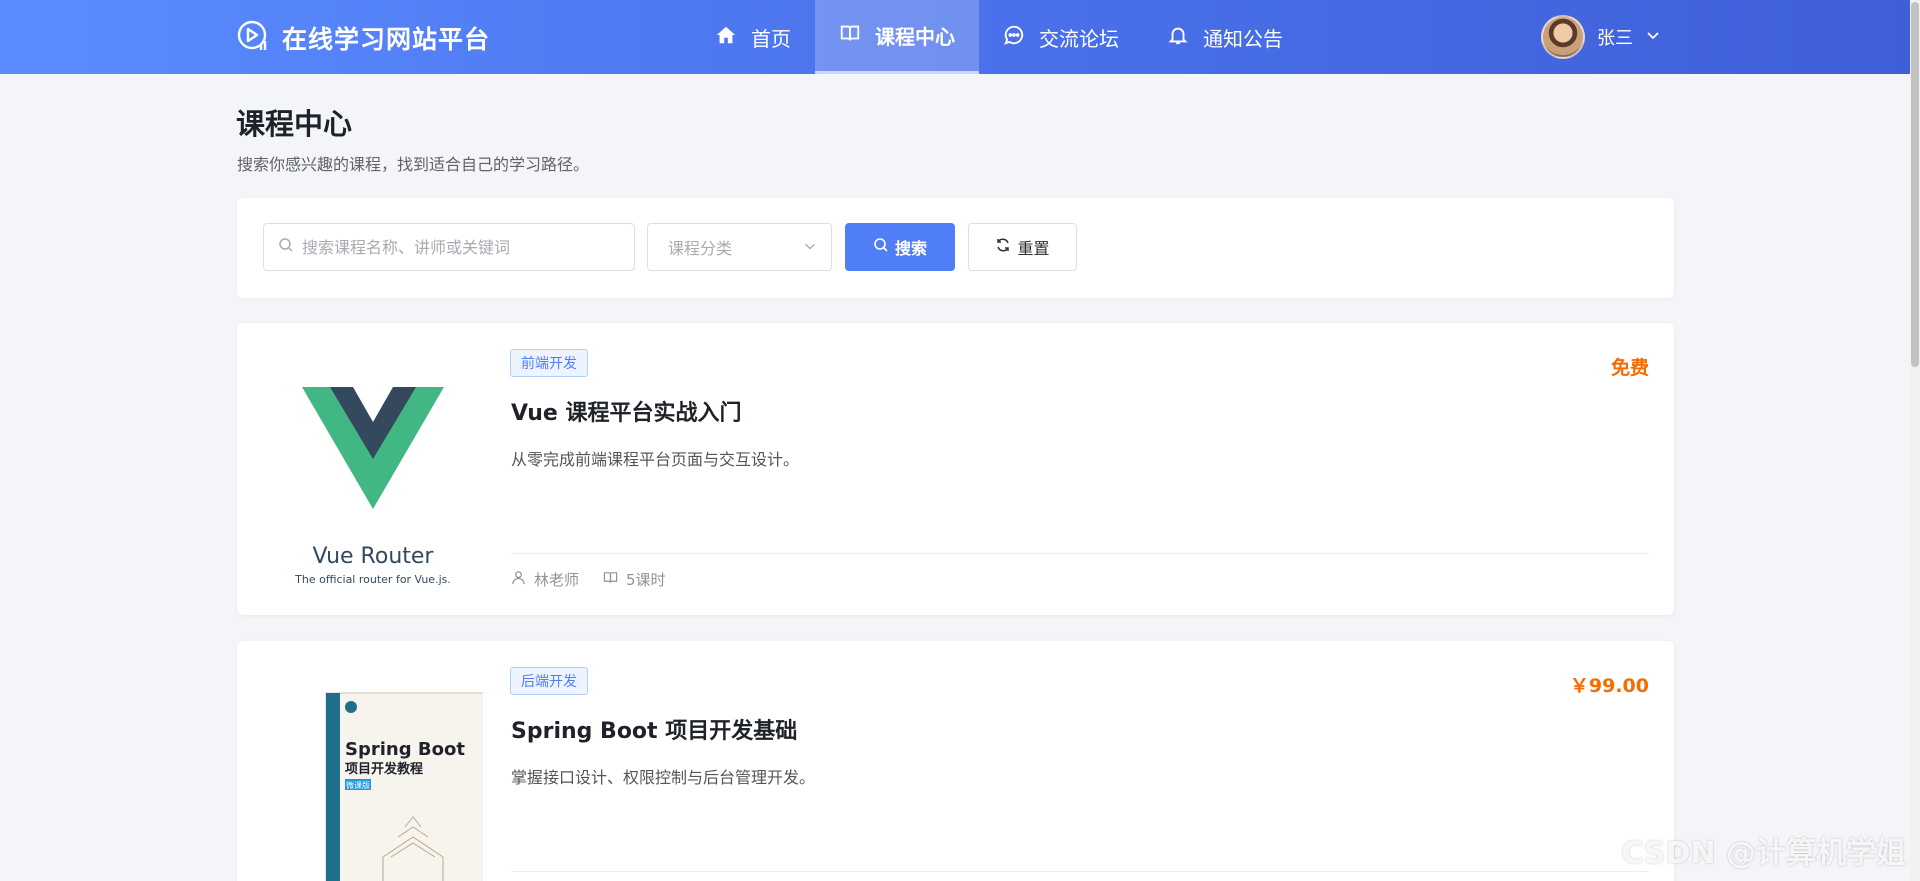 The image size is (1920, 881). What do you see at coordinates (374, 556) in the screenshot?
I see `cover-logo-name: Vue Router` at bounding box center [374, 556].